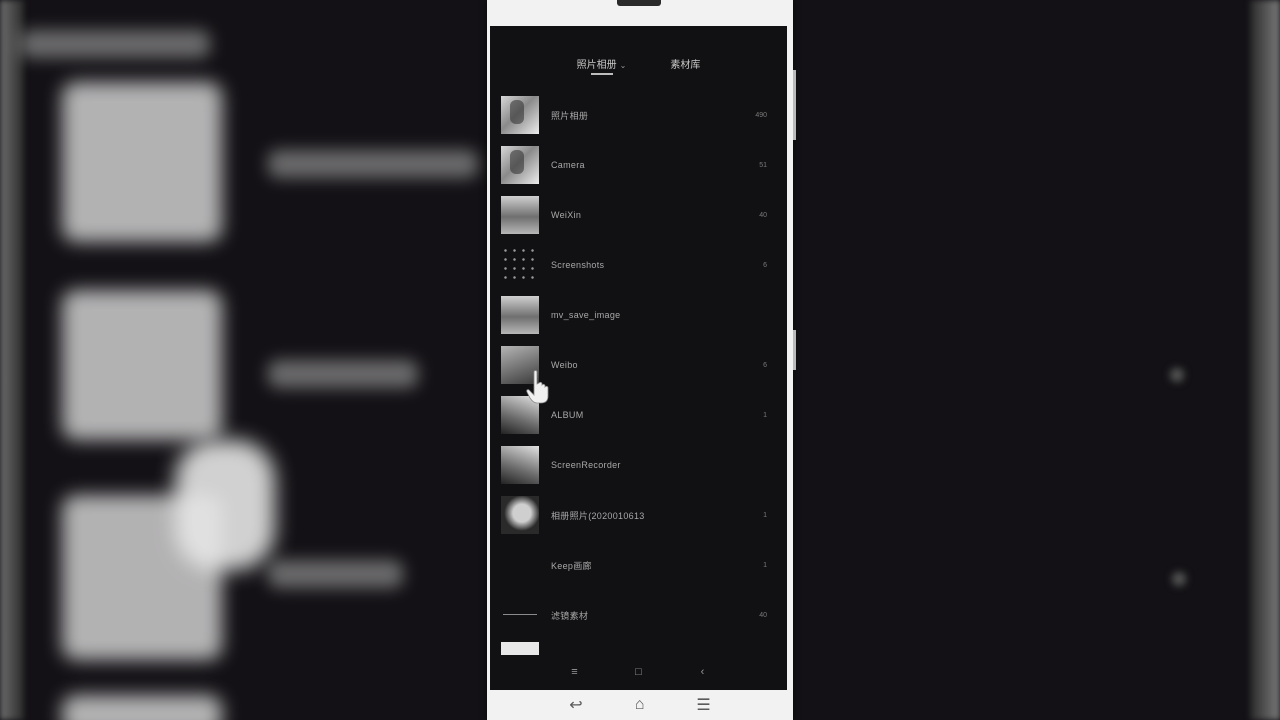 The width and height of the screenshot is (1280, 720). I want to click on device-hardware-keys: ↩ ⌂ ☰, so click(640, 705).